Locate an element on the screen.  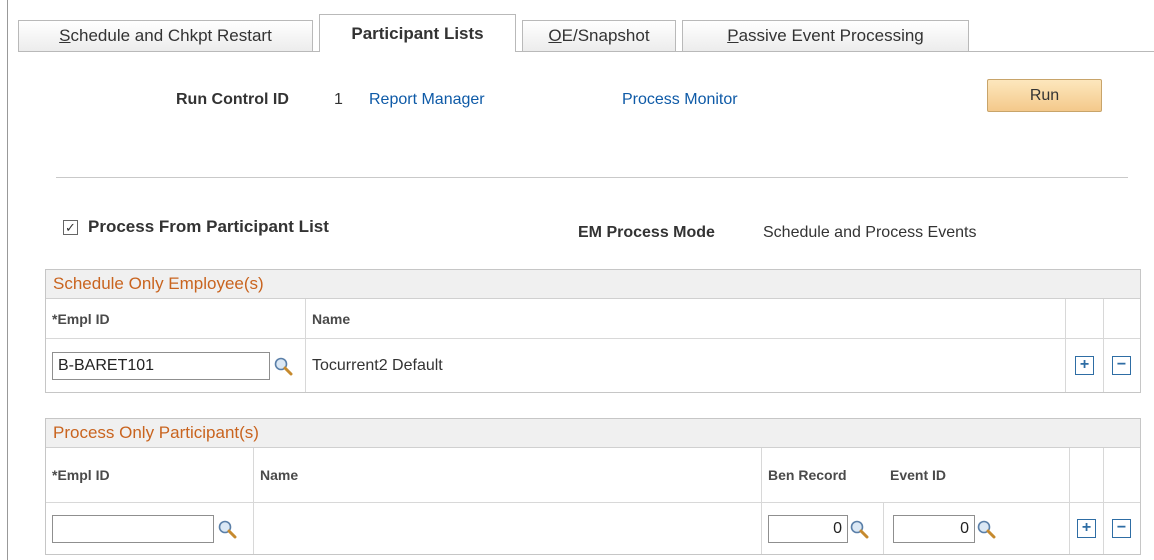
run-button: Run is located at coordinates (1044, 95).